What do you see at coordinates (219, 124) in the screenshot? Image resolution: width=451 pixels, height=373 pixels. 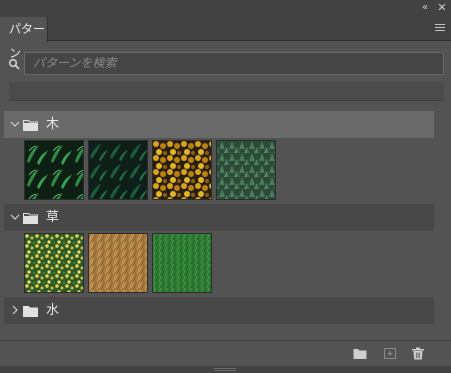 I see `group-row-wood: 木` at bounding box center [219, 124].